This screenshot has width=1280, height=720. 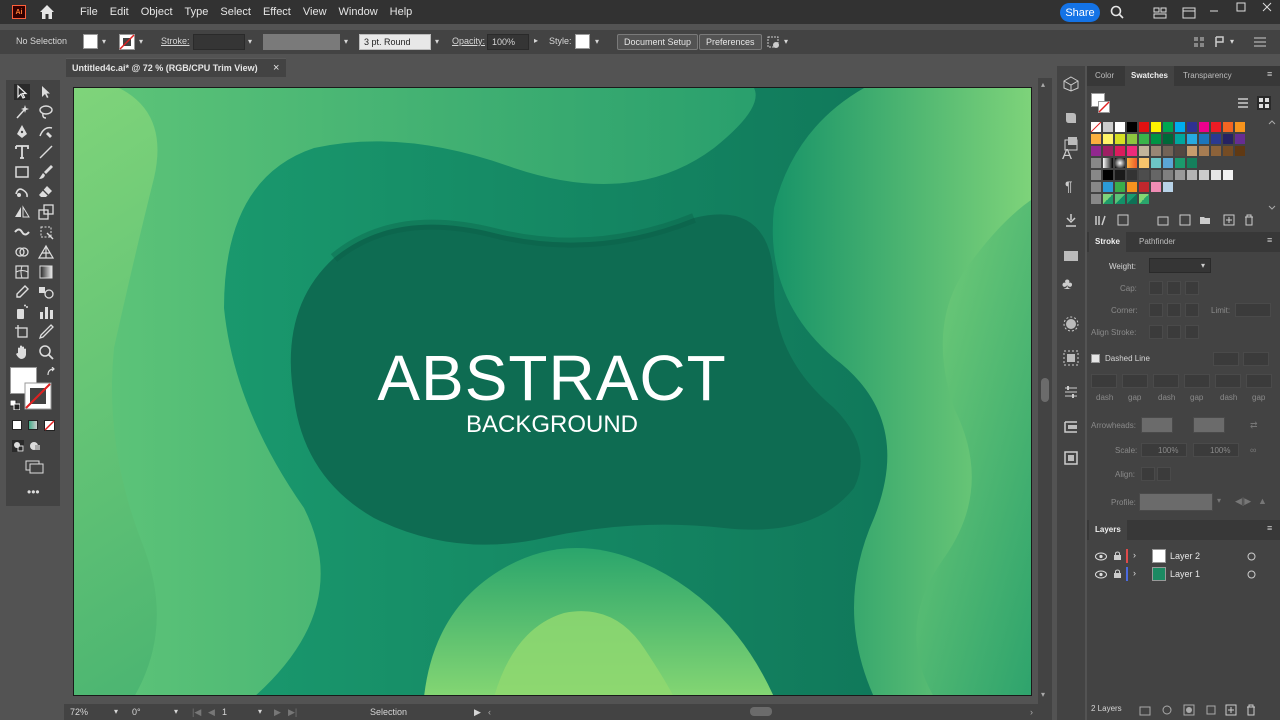 I want to click on tab-swatches: Swatches, so click(x=1149, y=76).